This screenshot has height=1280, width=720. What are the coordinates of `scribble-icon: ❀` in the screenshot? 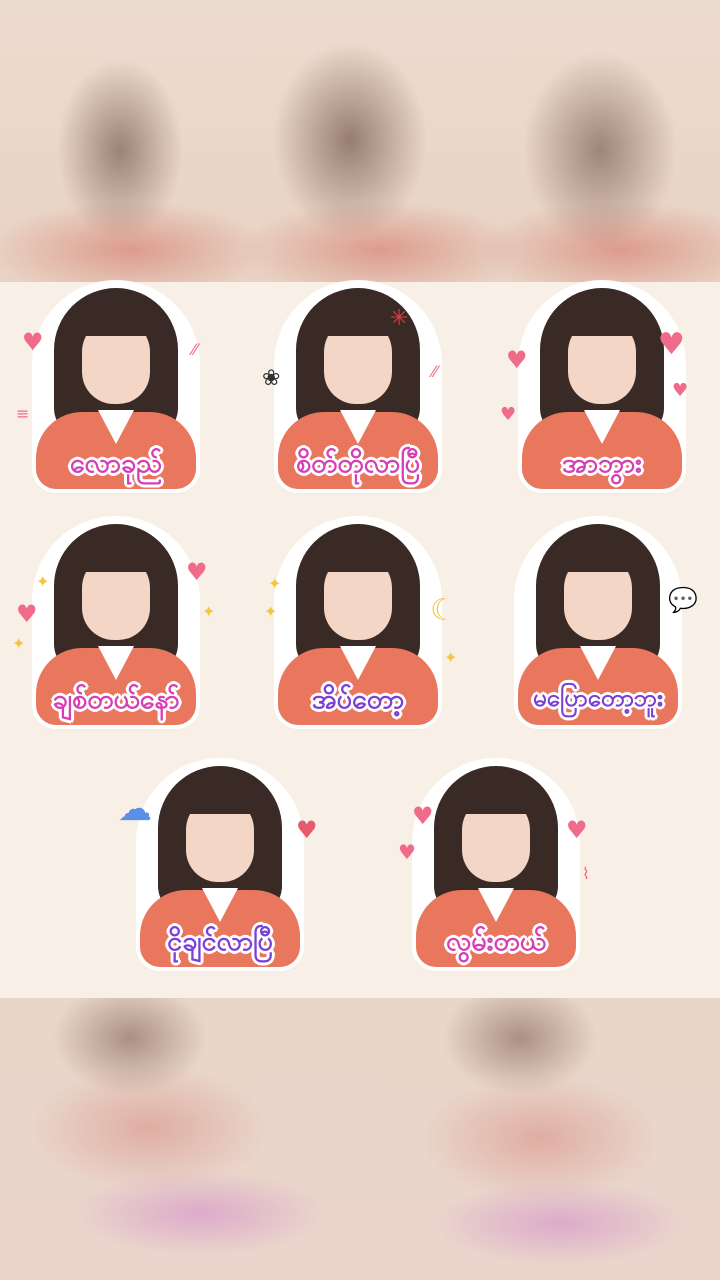 It's located at (271, 378).